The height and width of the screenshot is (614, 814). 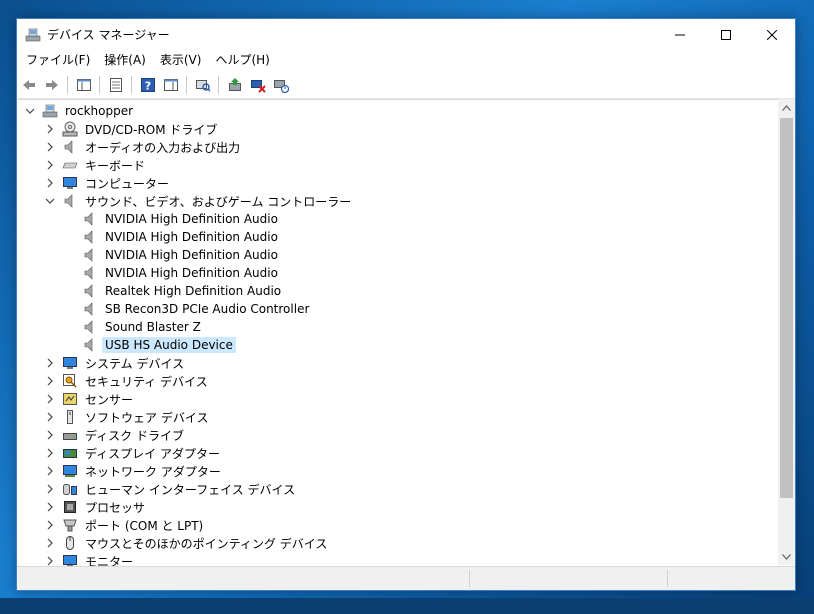 I want to click on properties-icon, so click(x=116, y=85).